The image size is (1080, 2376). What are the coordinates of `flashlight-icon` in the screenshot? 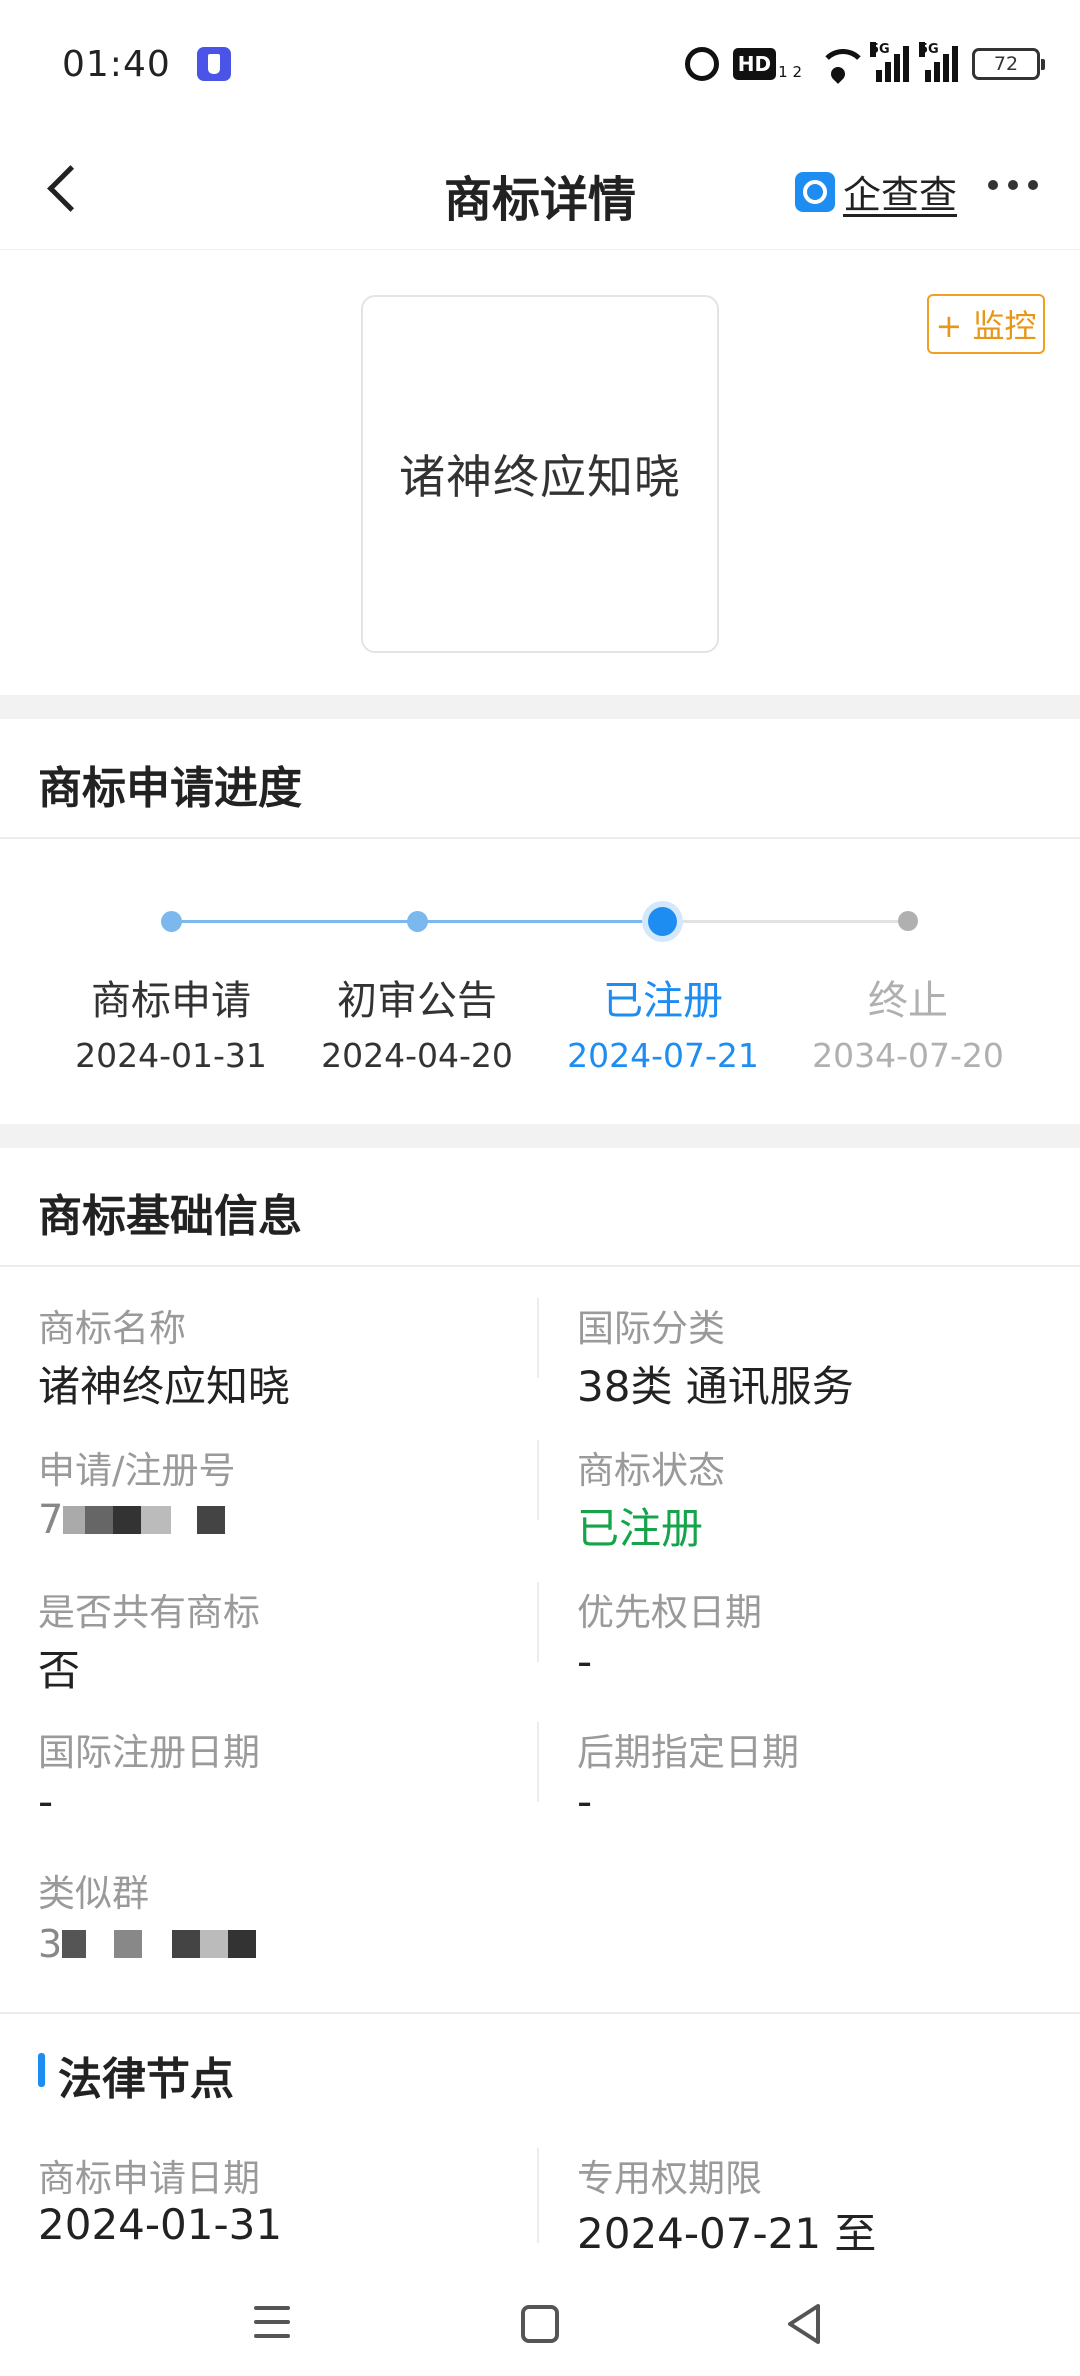 It's located at (213, 64).